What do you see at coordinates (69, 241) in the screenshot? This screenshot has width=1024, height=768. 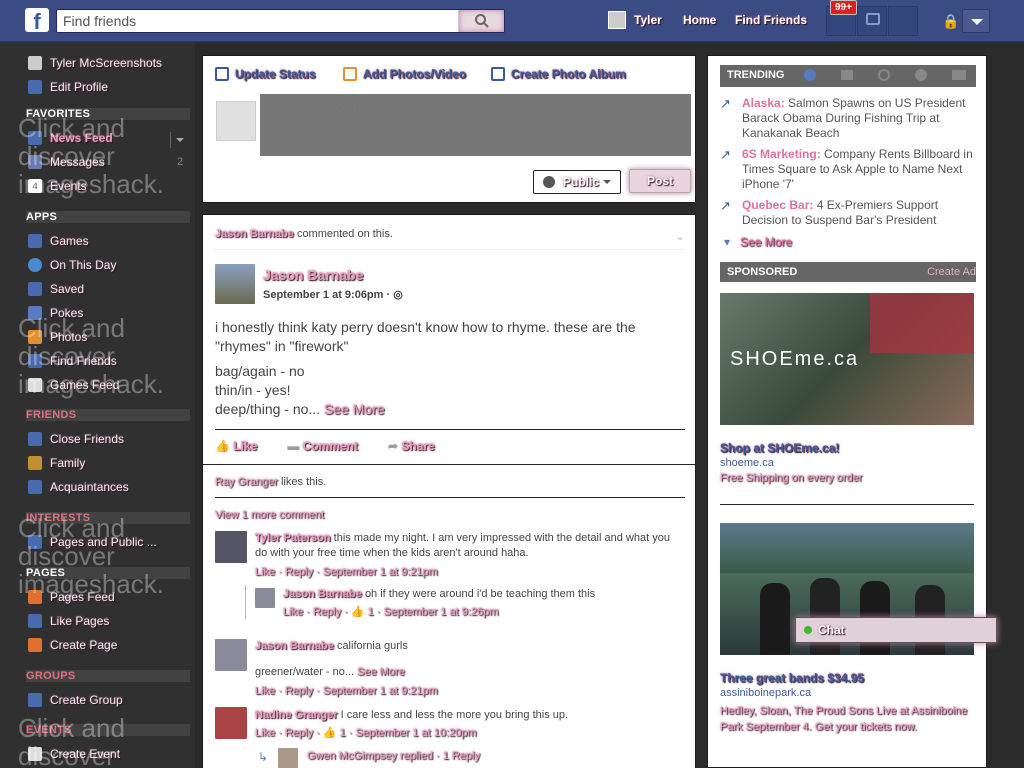 I see `games-label: Games` at bounding box center [69, 241].